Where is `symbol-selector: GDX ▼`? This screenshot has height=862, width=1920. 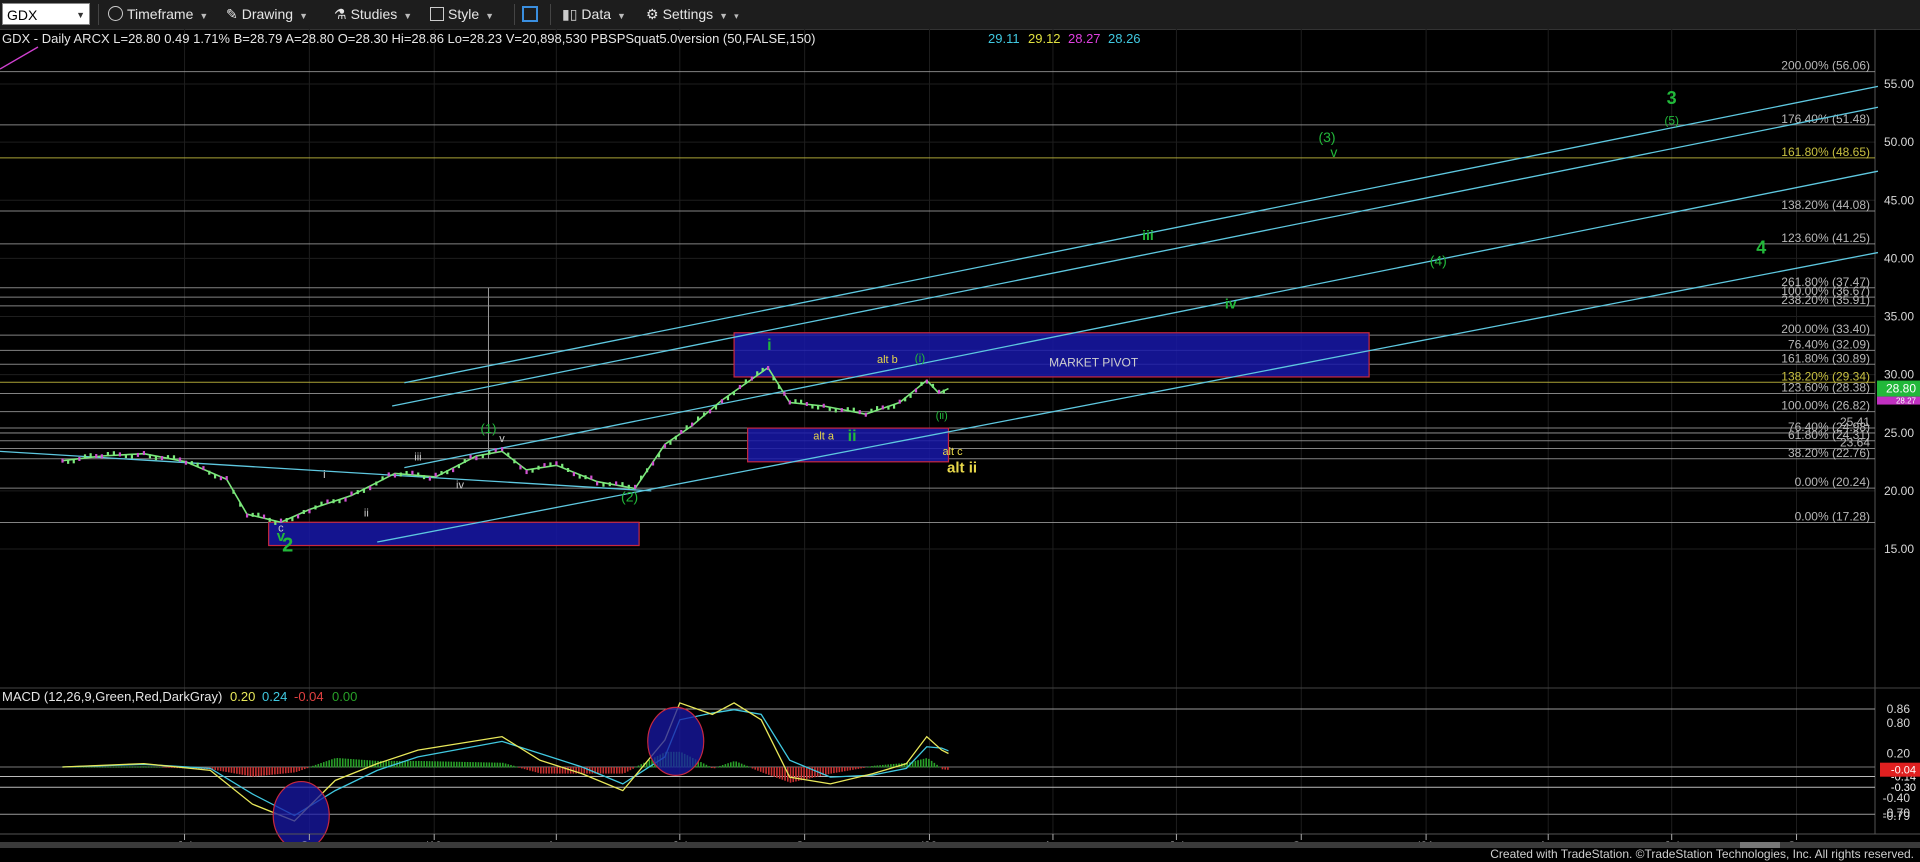 symbol-selector: GDX ▼ is located at coordinates (46, 14).